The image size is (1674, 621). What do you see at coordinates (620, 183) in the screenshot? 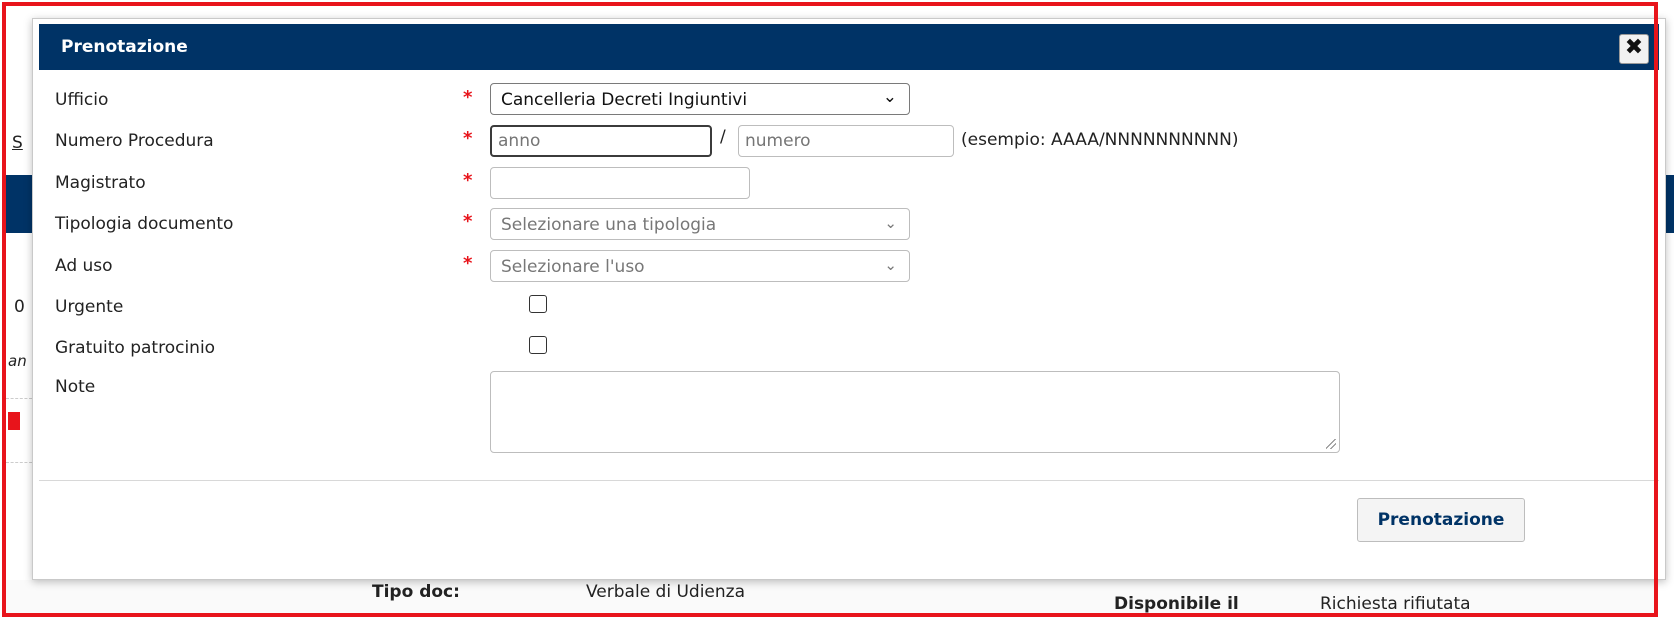
I see `magistrato-input` at bounding box center [620, 183].